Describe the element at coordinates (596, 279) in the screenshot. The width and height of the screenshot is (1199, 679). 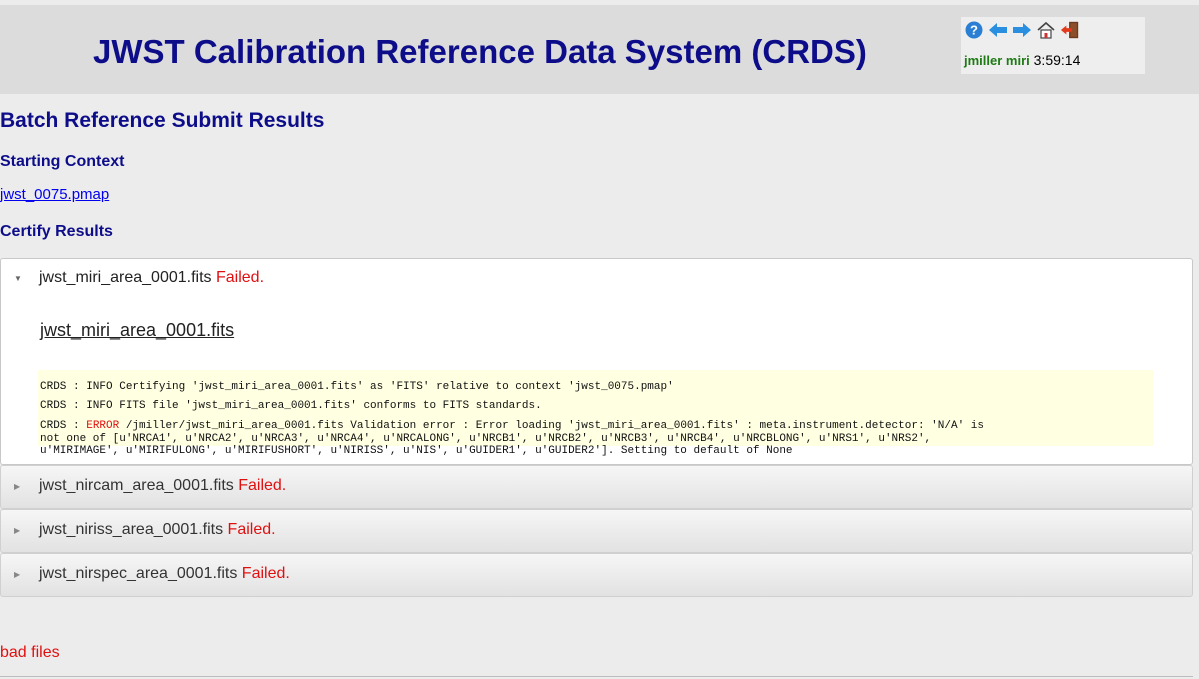
I see `accordion-header: ▼ jwst_miri_area_0001.fits Failed.` at that location.